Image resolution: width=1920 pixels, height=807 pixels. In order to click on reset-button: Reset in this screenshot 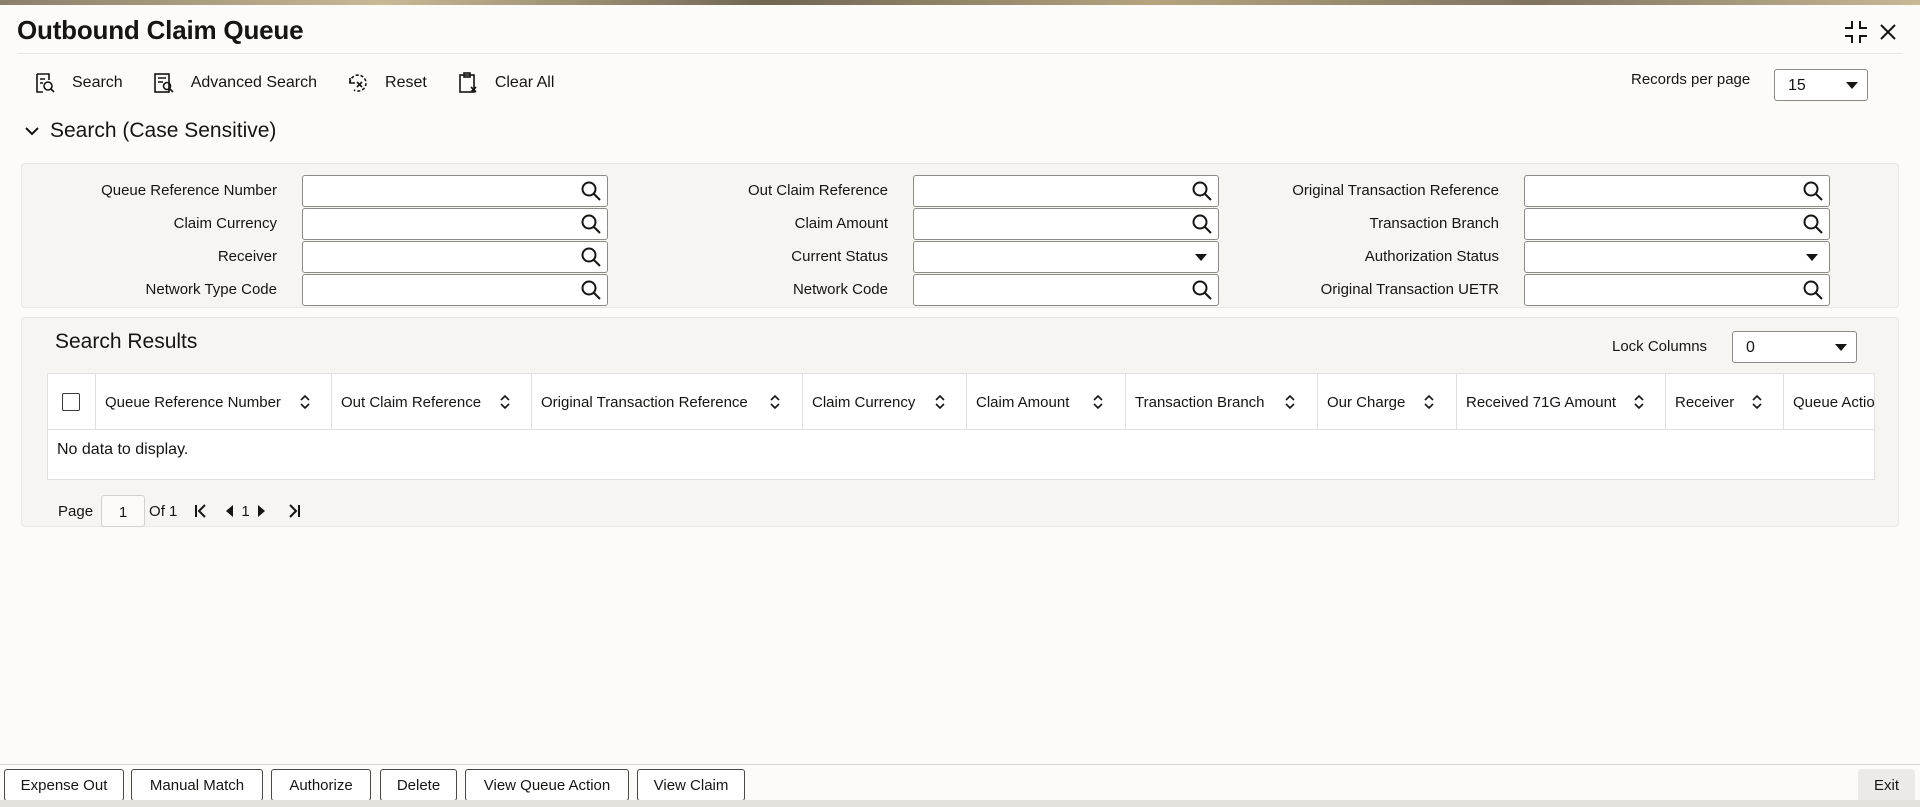, I will do `click(386, 83)`.